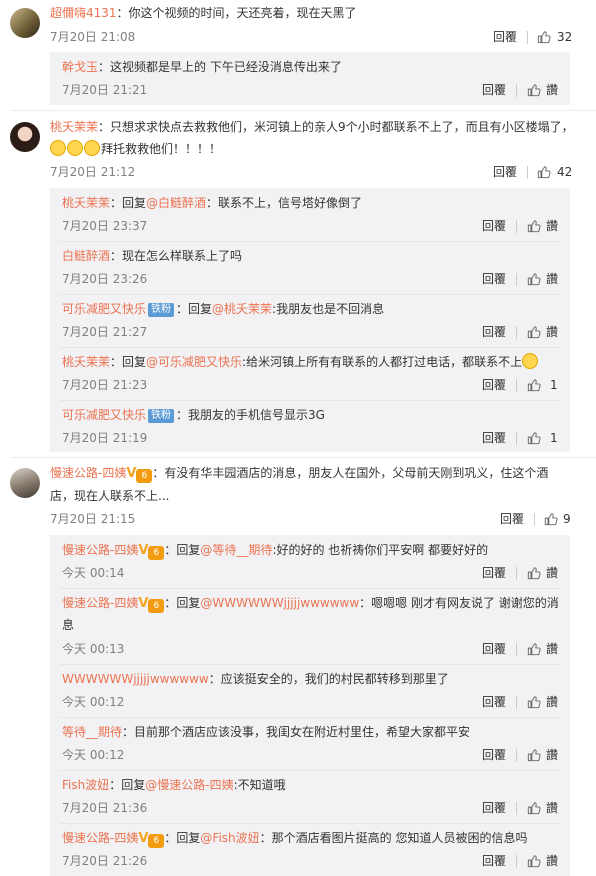  I want to click on reply-time: 7月20日 21:21, so click(105, 90).